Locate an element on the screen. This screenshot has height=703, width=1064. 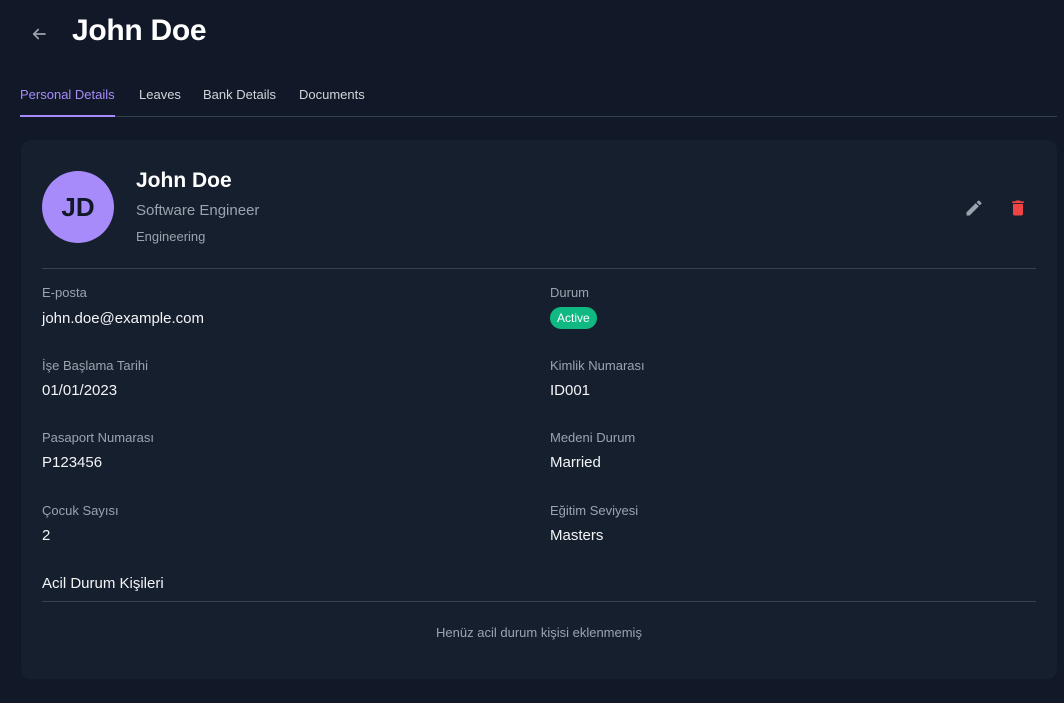
employee-role: Software Engineer is located at coordinates (198, 210).